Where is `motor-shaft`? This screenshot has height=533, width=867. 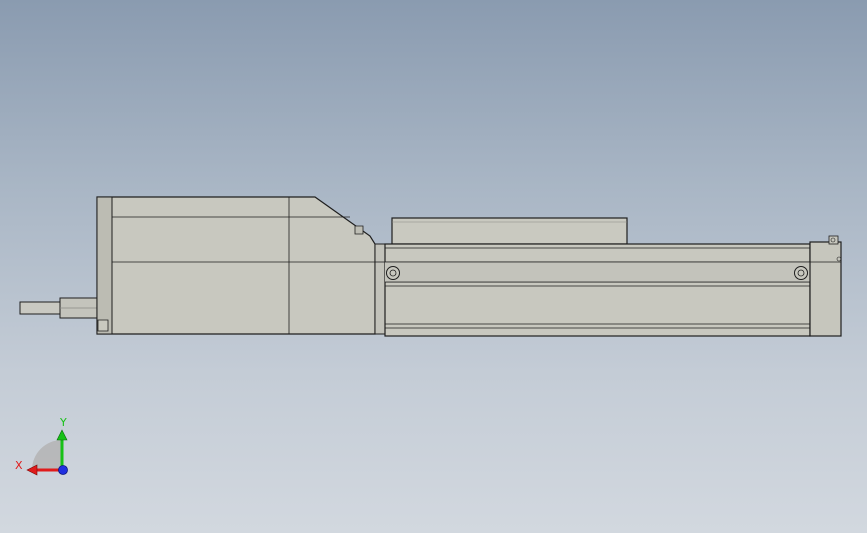
motor-shaft is located at coordinates (59, 308).